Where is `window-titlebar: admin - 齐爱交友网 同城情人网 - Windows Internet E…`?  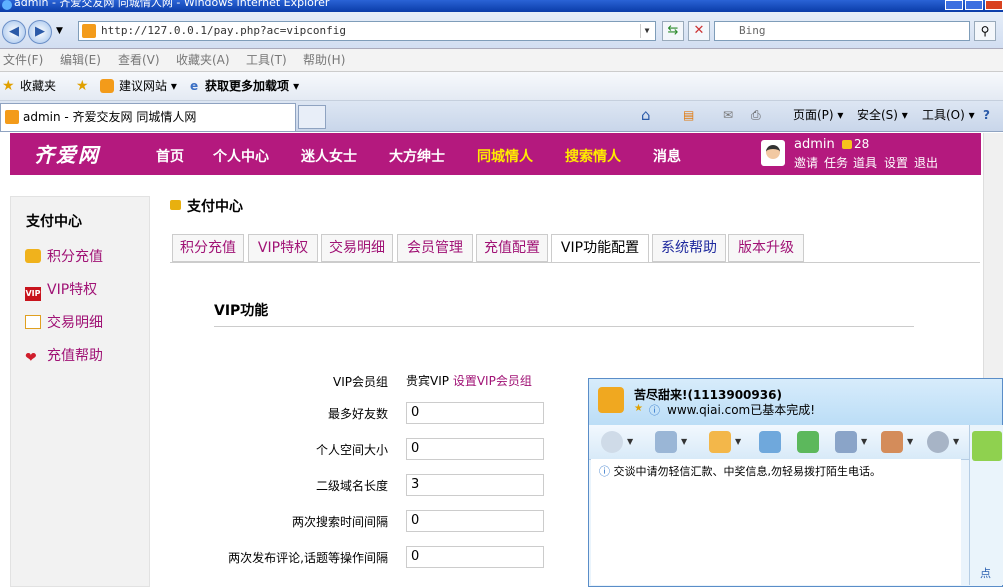
window-titlebar: admin - 齐爱交友网 同城情人网 - Windows Internet E… is located at coordinates (501, 6).